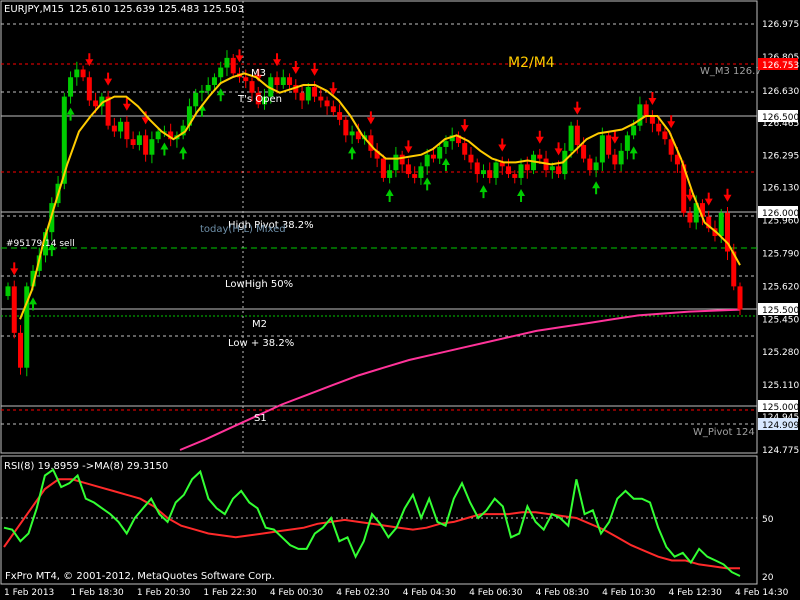 The image size is (800, 600). Describe the element at coordinates (780, 311) in the screenshot. I see `price-box-label: 125.500` at that location.